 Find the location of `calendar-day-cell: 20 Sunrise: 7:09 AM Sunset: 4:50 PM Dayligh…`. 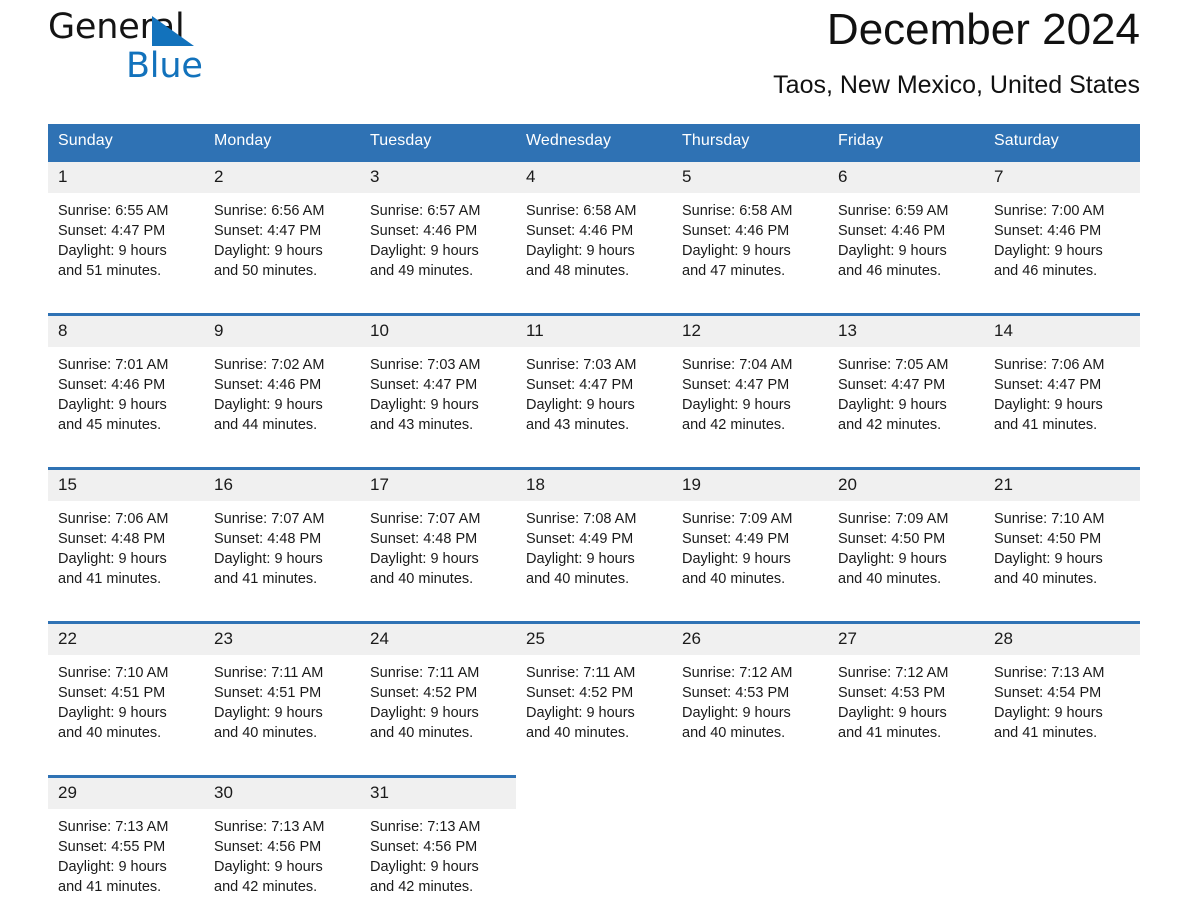

calendar-day-cell: 20 Sunrise: 7:09 AM Sunset: 4:50 PM Dayligh… is located at coordinates (906, 533).